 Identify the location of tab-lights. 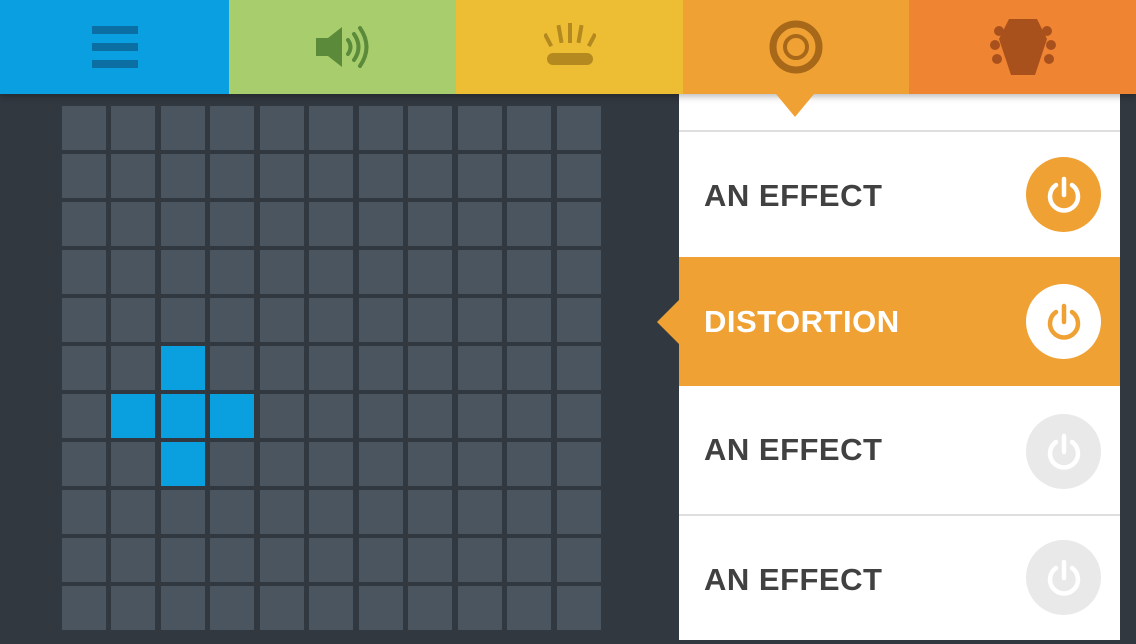
(569, 47).